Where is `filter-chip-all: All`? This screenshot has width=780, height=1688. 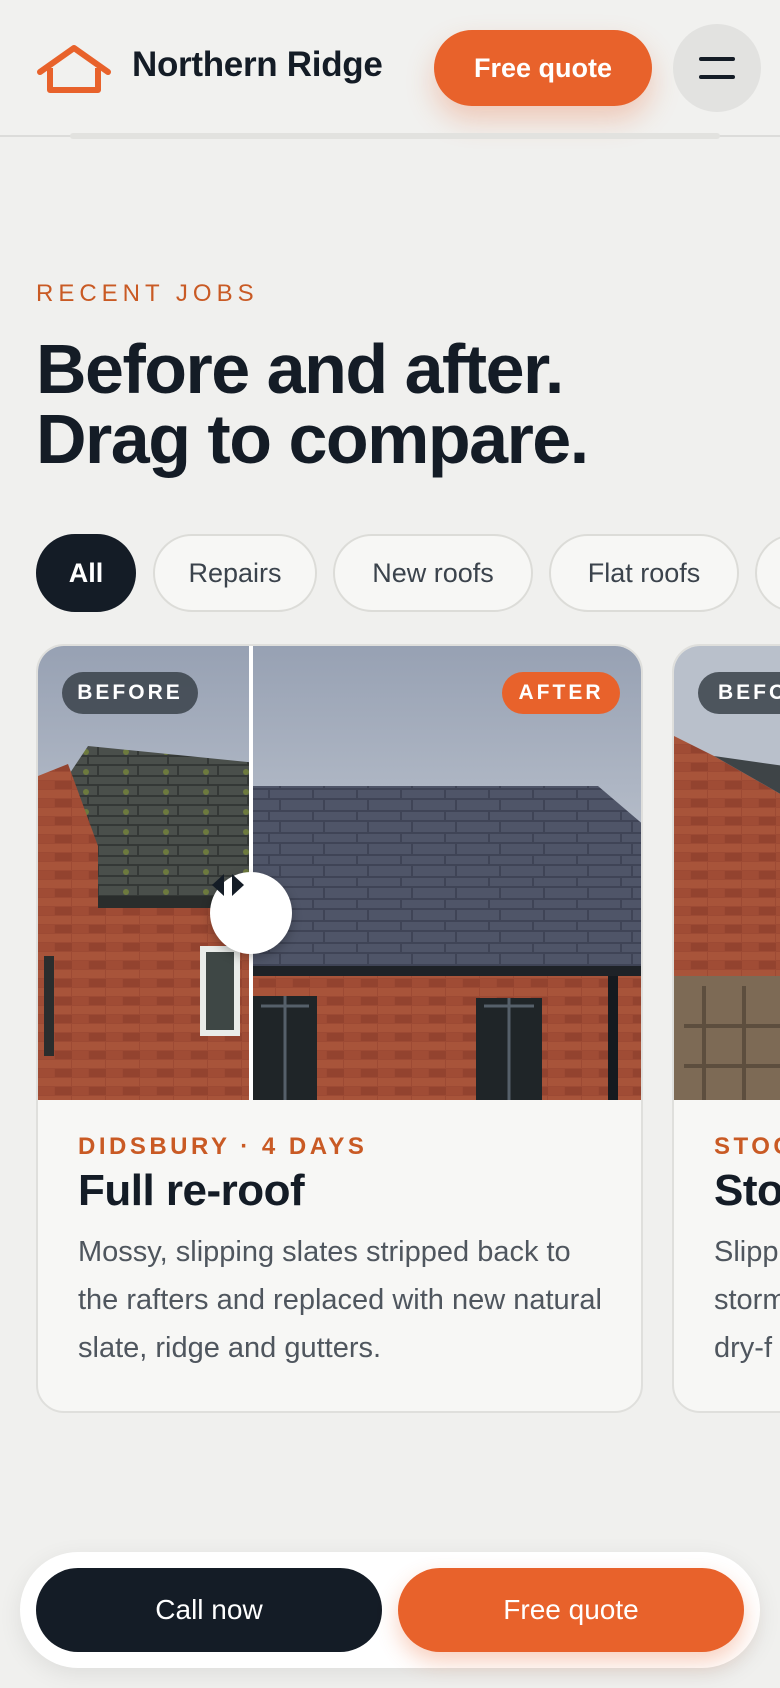 filter-chip-all: All is located at coordinates (86, 573).